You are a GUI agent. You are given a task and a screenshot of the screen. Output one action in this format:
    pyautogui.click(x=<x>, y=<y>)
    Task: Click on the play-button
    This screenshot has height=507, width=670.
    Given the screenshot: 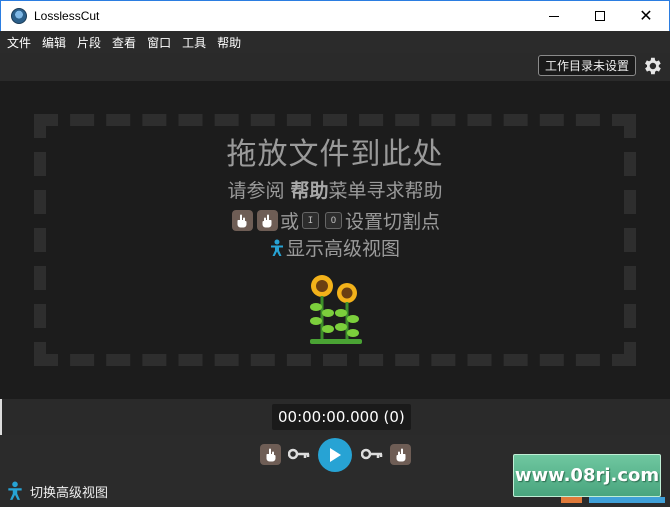 What is the action you would take?
    pyautogui.click(x=335, y=455)
    